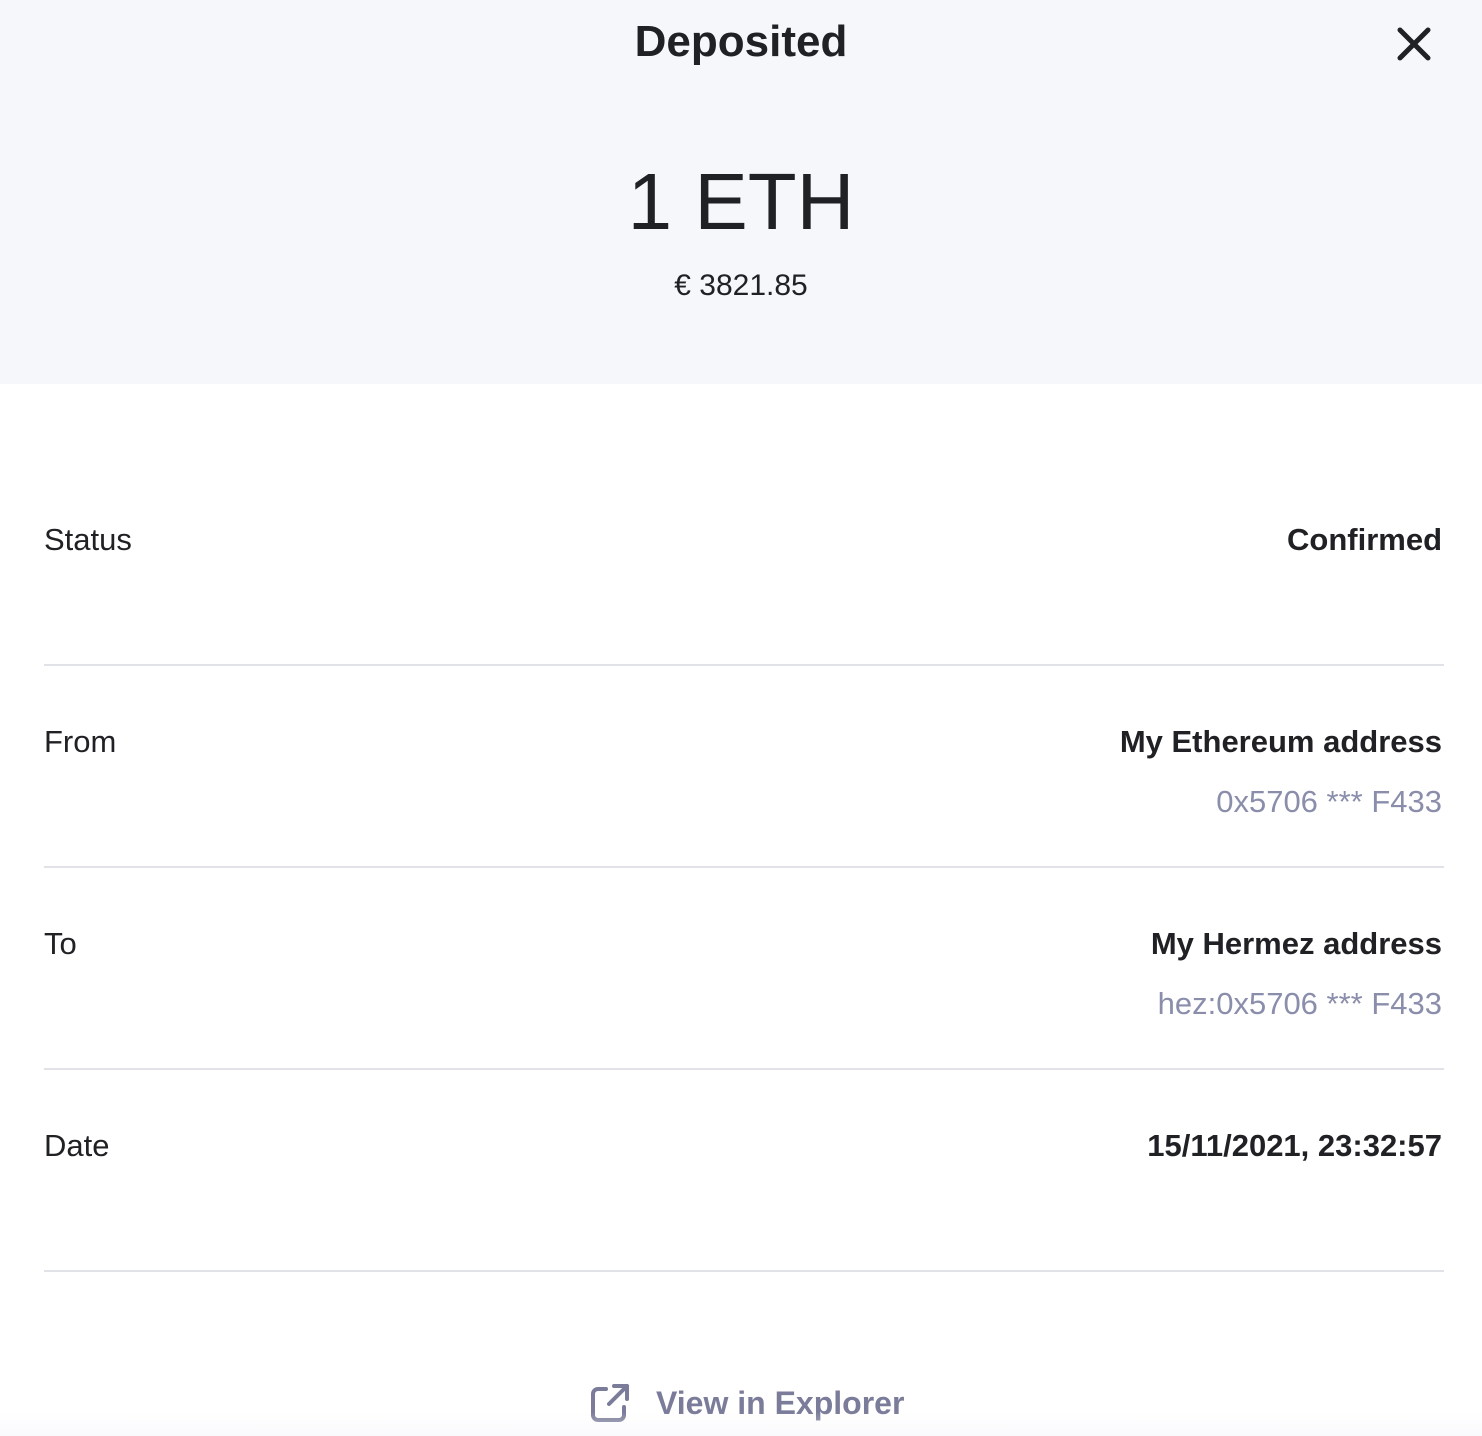 Image resolution: width=1482 pixels, height=1436 pixels. Describe the element at coordinates (1329, 801) in the screenshot. I see `from-address: 0x5706 *** F433` at that location.